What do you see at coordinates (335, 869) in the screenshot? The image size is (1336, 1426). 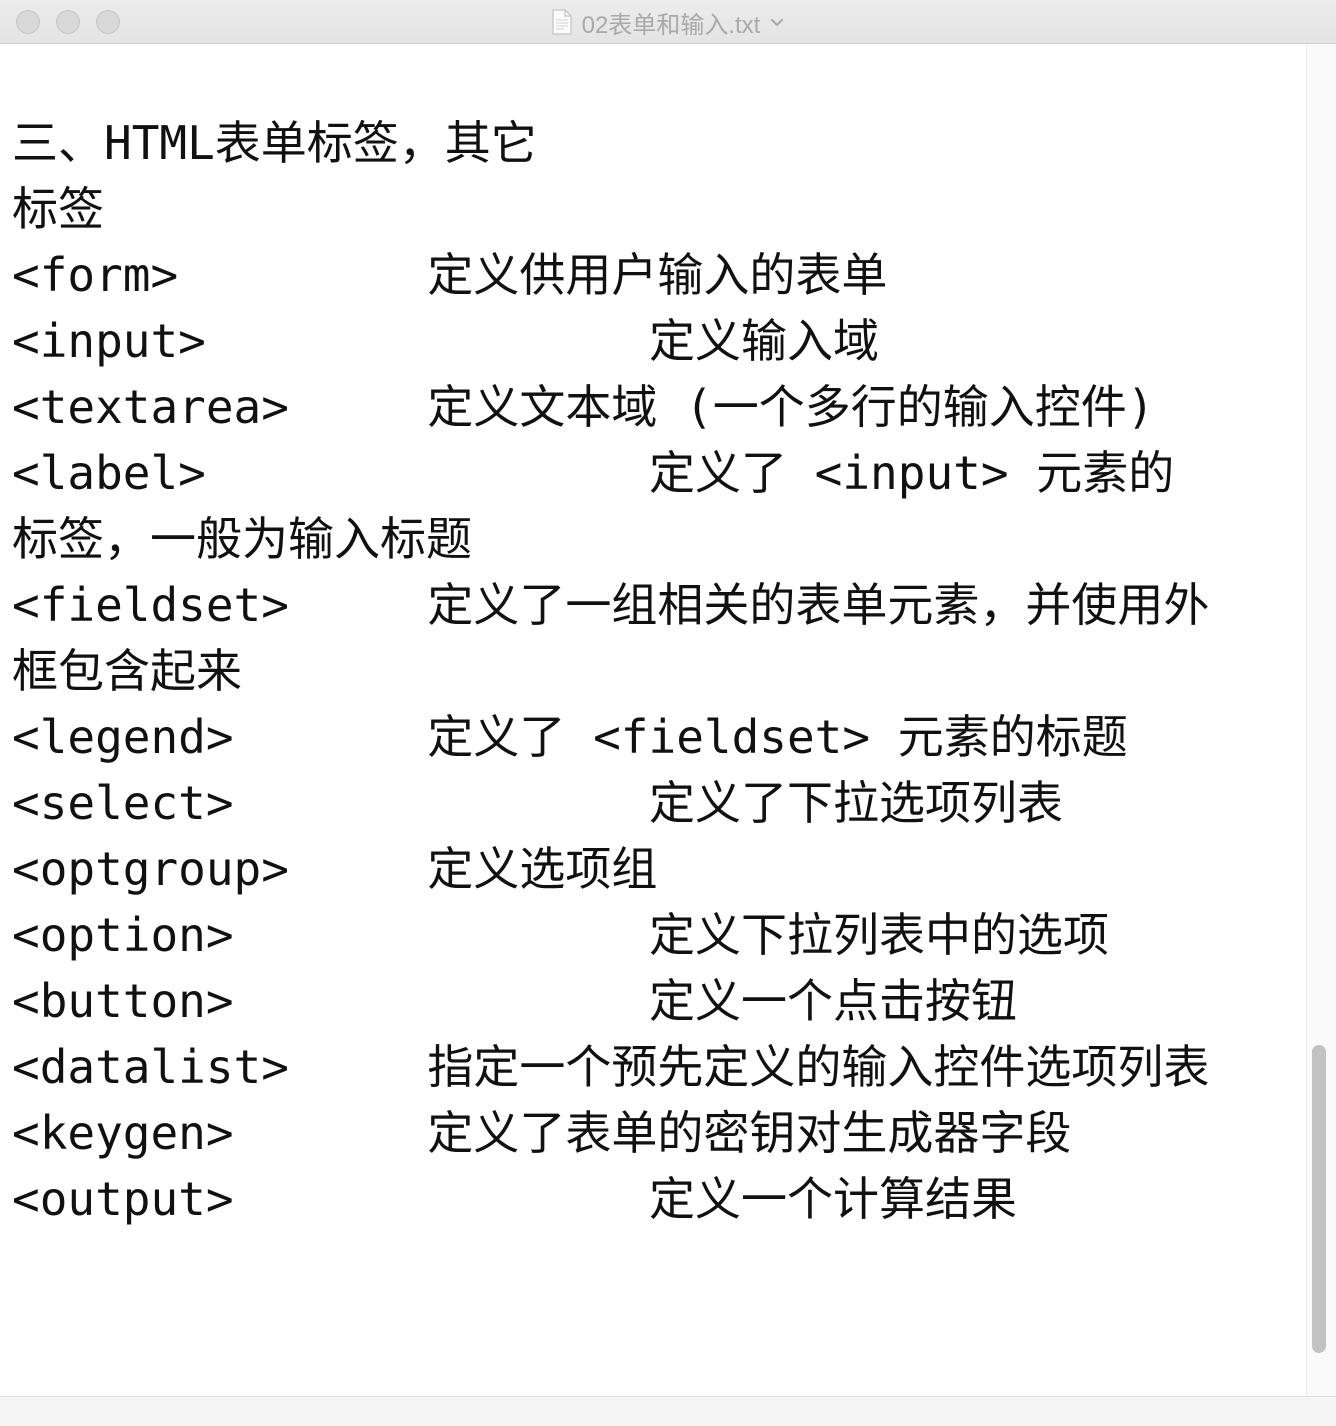 I see `text-line: <optgroup> 定义选项组` at bounding box center [335, 869].